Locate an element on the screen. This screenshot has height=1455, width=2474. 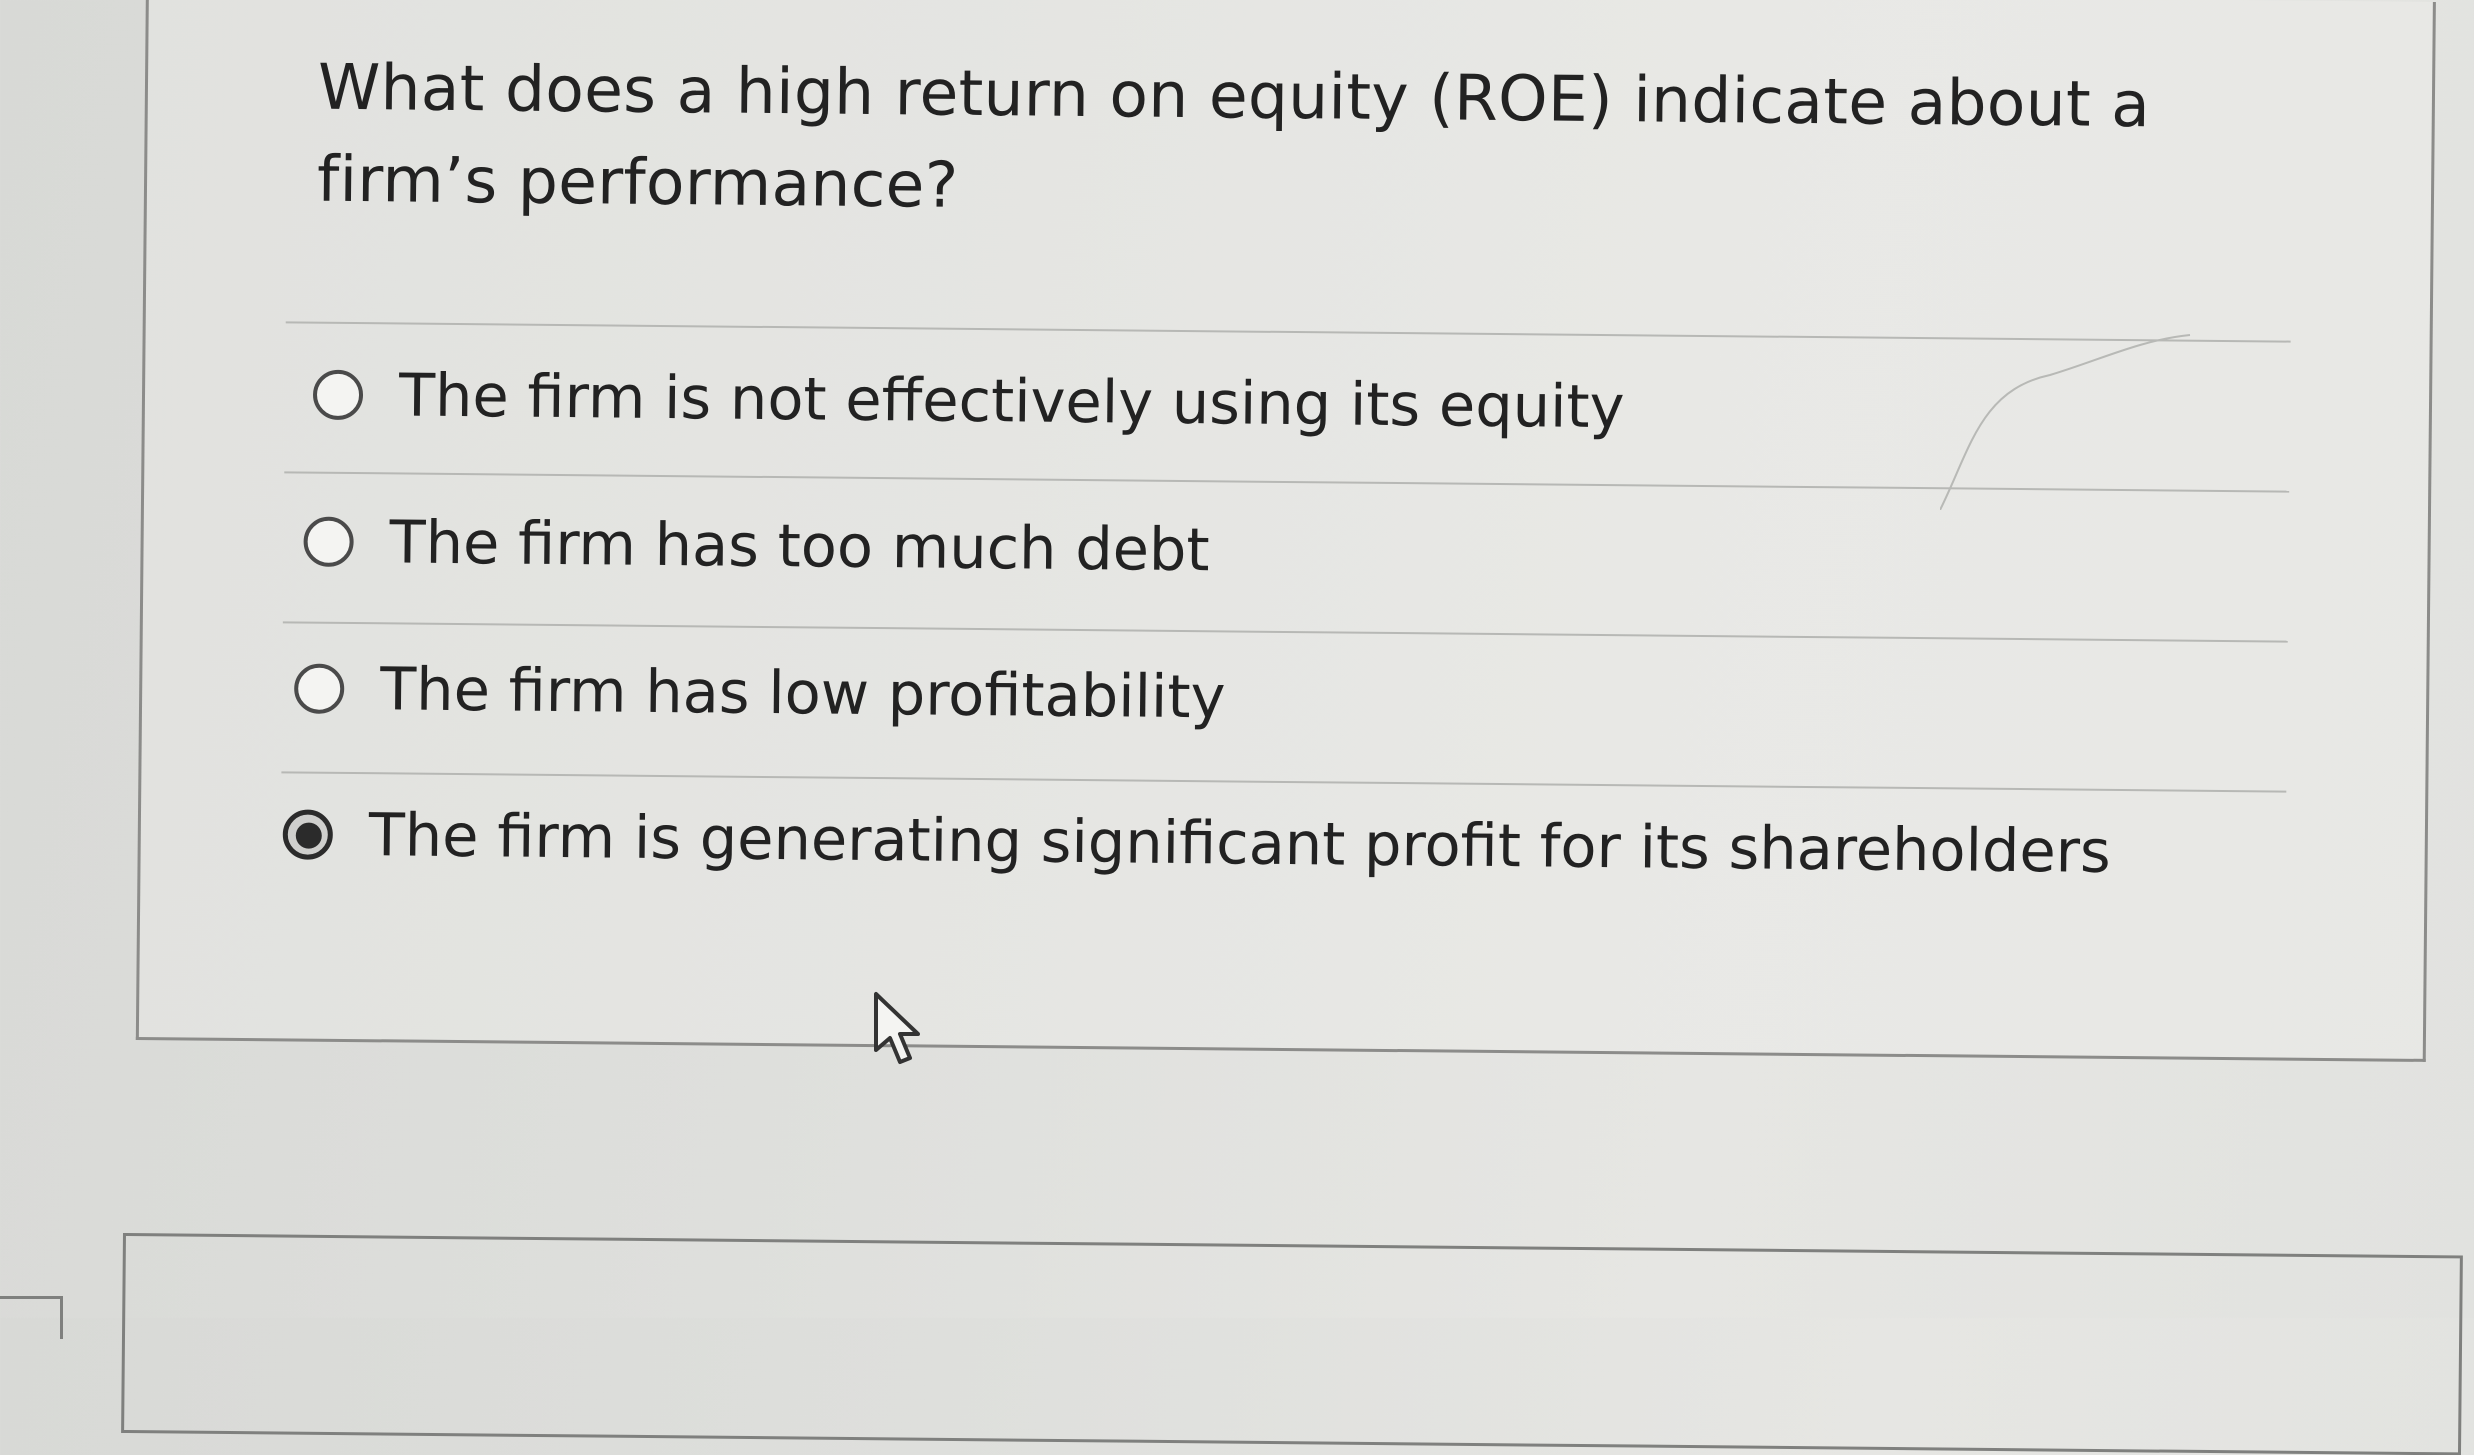
answer-option-3: The firm has low profitability is located at coordinates (759, 692).